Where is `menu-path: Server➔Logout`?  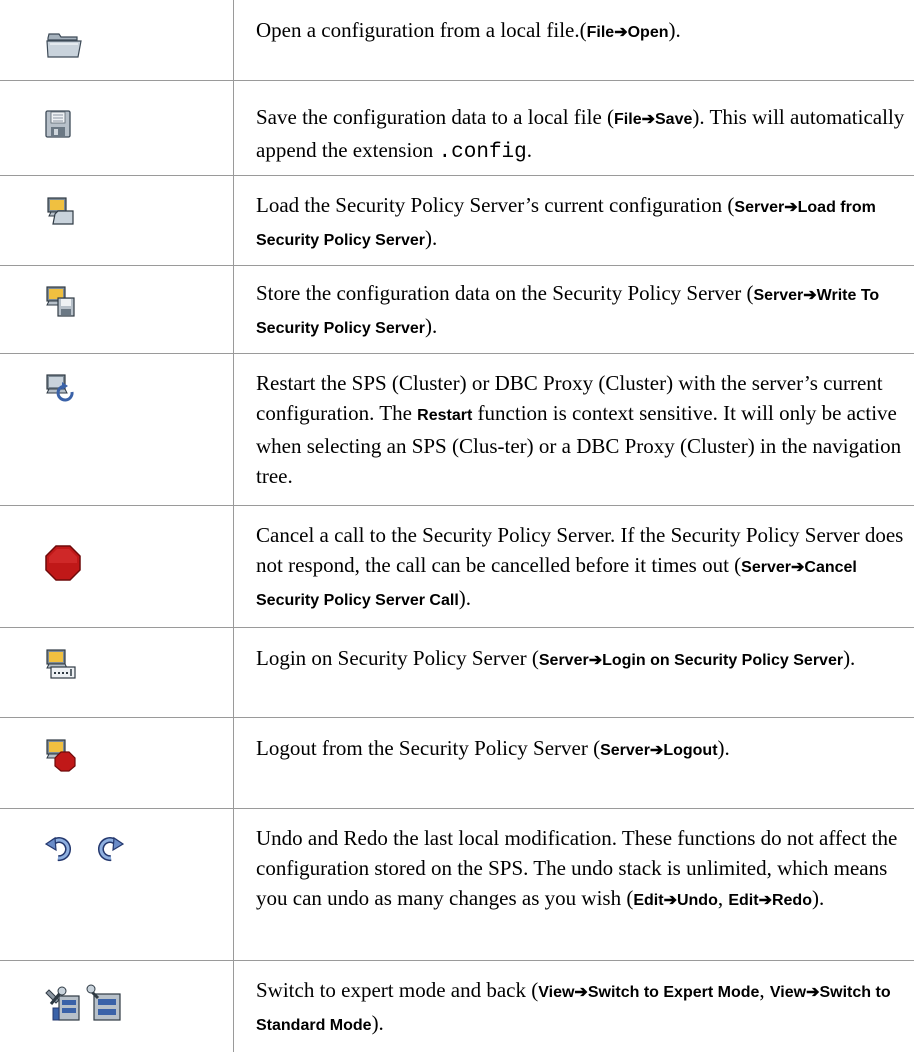
menu-path: Server➔Logout is located at coordinates (659, 750).